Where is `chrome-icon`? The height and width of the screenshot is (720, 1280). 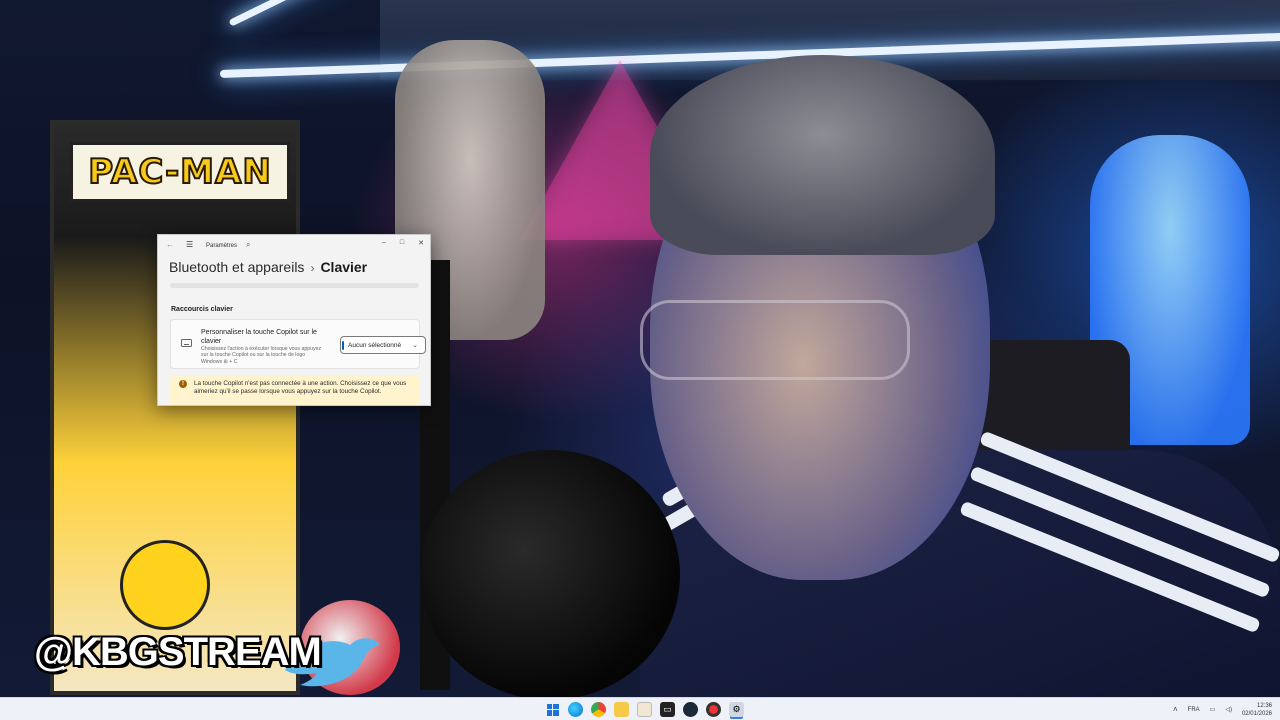
chrome-icon is located at coordinates (598, 709).